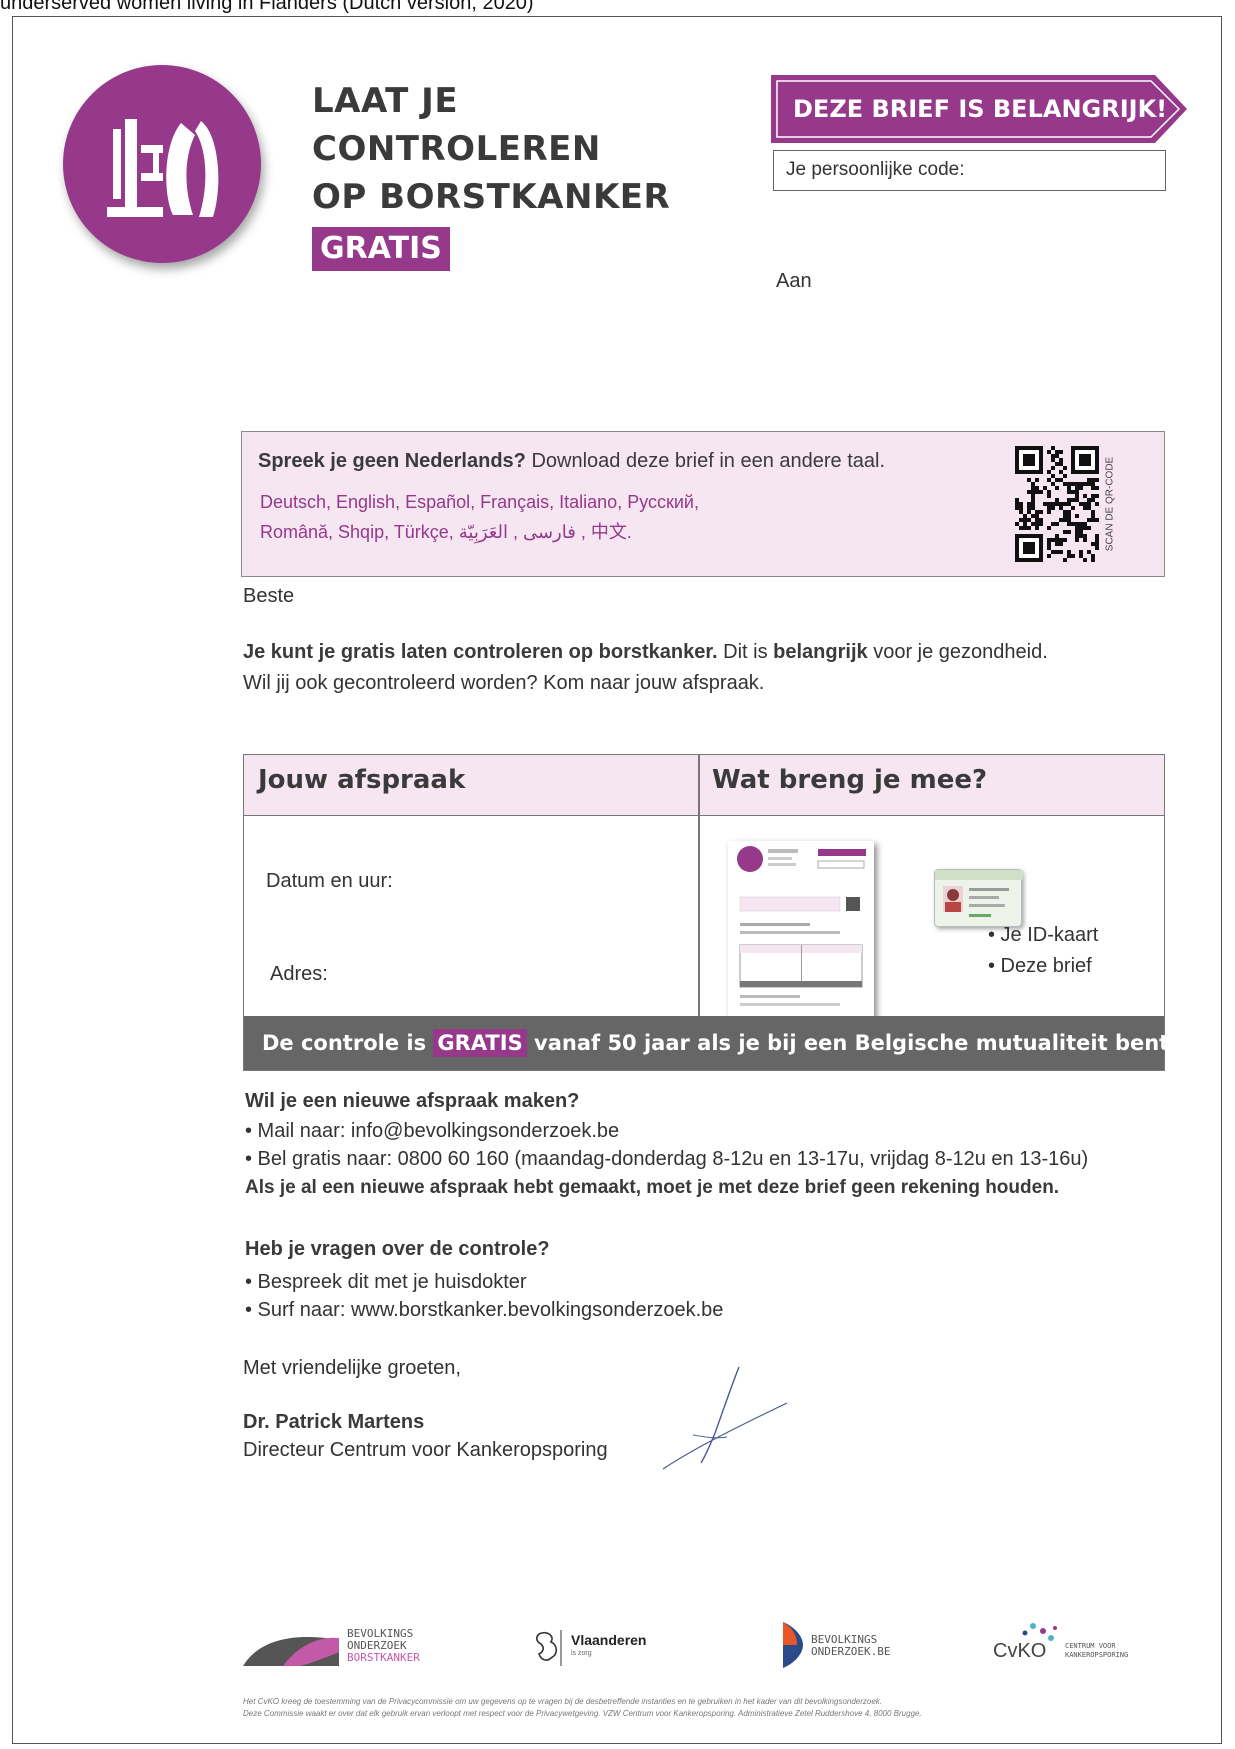 Image resolution: width=1235 pixels, height=1749 pixels. I want to click on logo4-line-2: KANKEROPSPORING, so click(1097, 1655).